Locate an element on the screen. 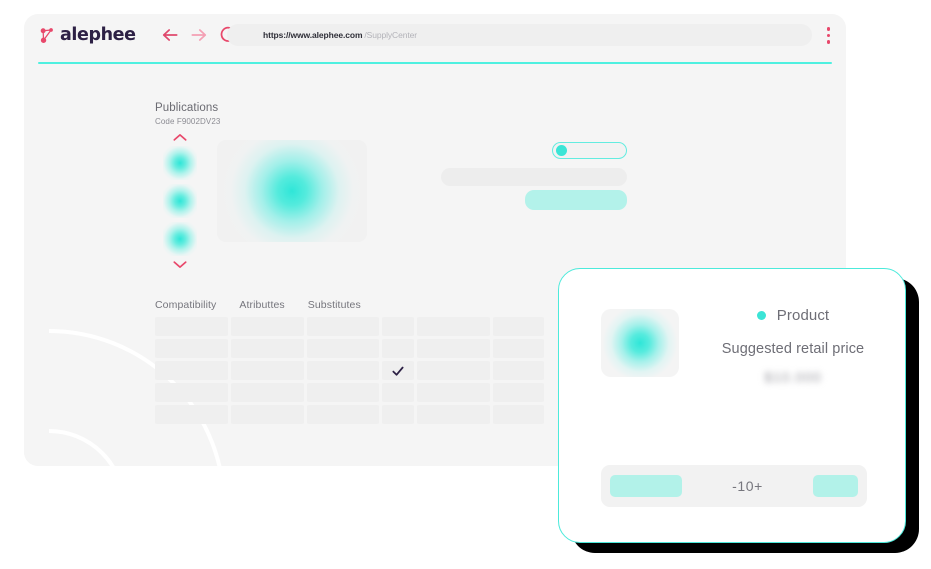 This screenshot has height=569, width=931. toggle-switch is located at coordinates (589, 150).